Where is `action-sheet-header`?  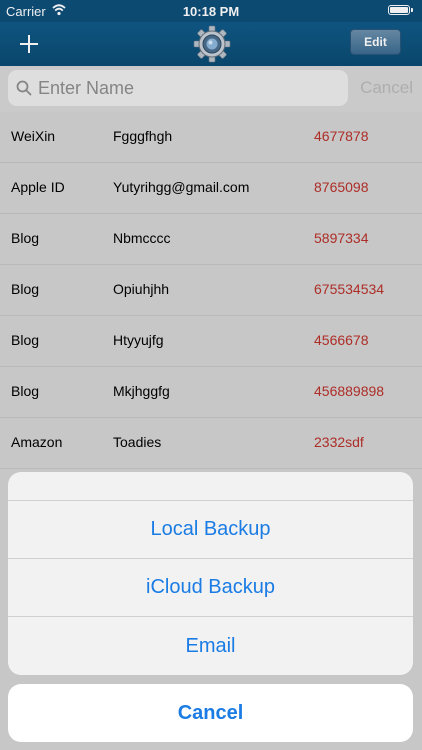
action-sheet-header is located at coordinates (210, 486).